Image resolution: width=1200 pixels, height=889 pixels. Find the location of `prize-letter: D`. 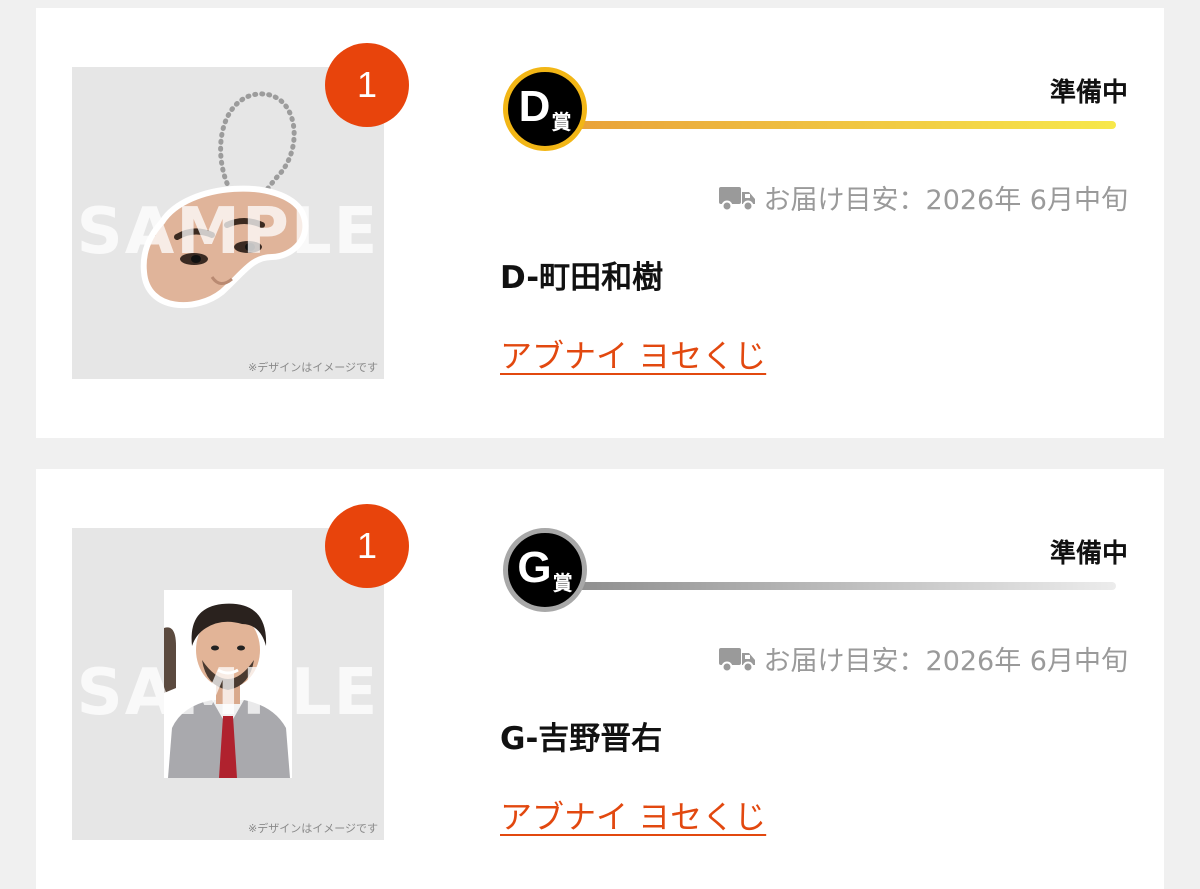

prize-letter: D is located at coordinates (534, 106).